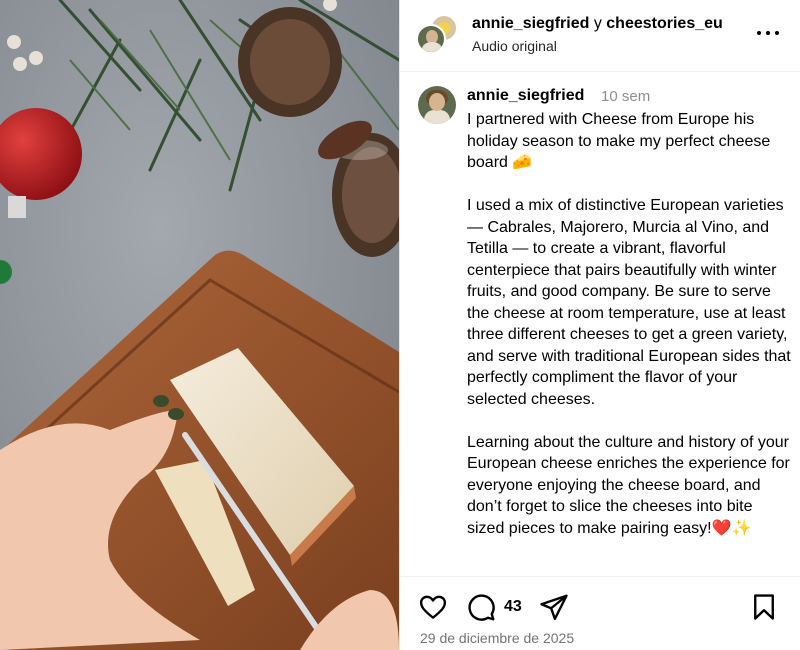 The height and width of the screenshot is (650, 800). I want to click on header-conjunction: y, so click(597, 23).